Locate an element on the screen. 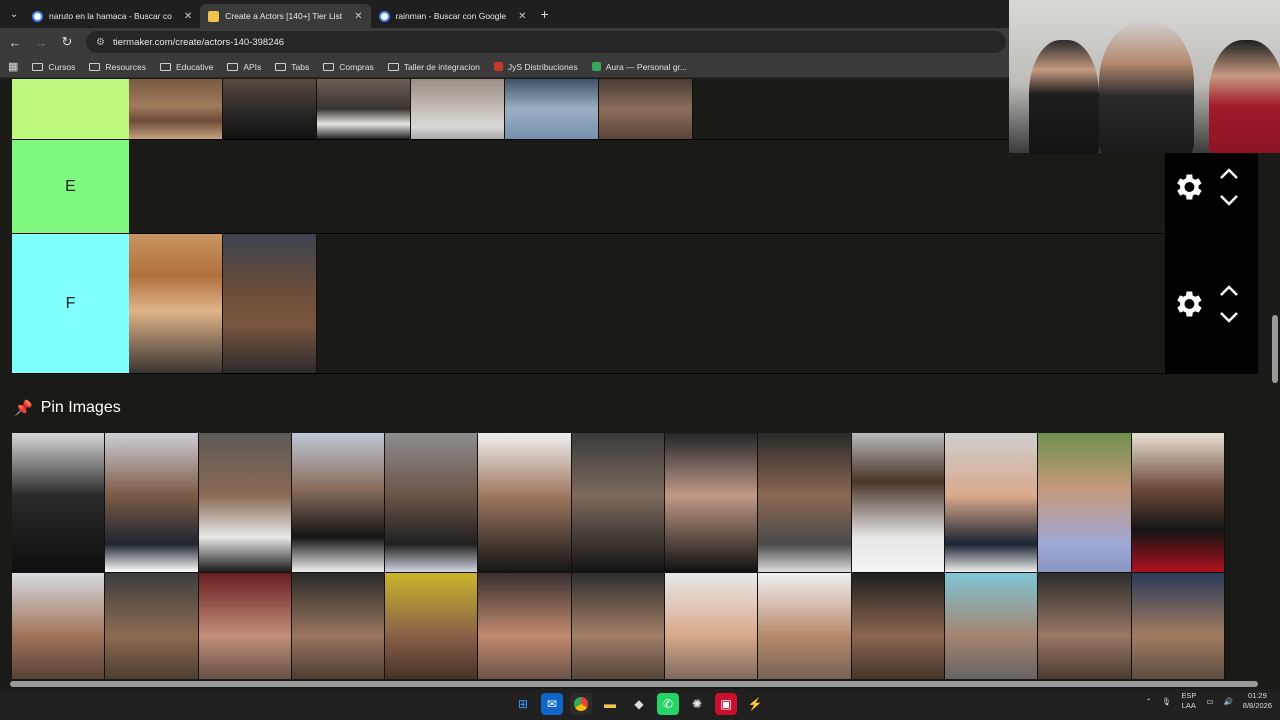 The height and width of the screenshot is (720, 1280). site-info-icon: ⚙ is located at coordinates (100, 42).